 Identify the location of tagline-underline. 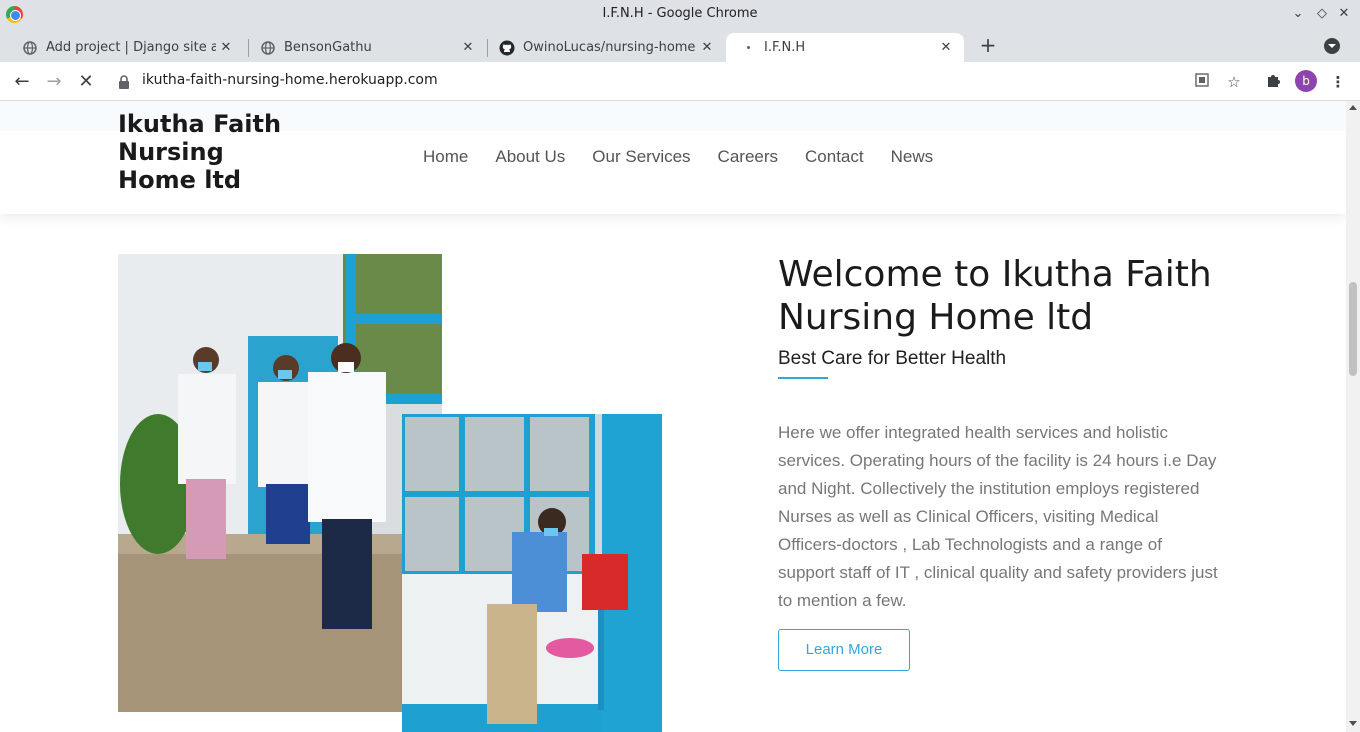
(803, 378).